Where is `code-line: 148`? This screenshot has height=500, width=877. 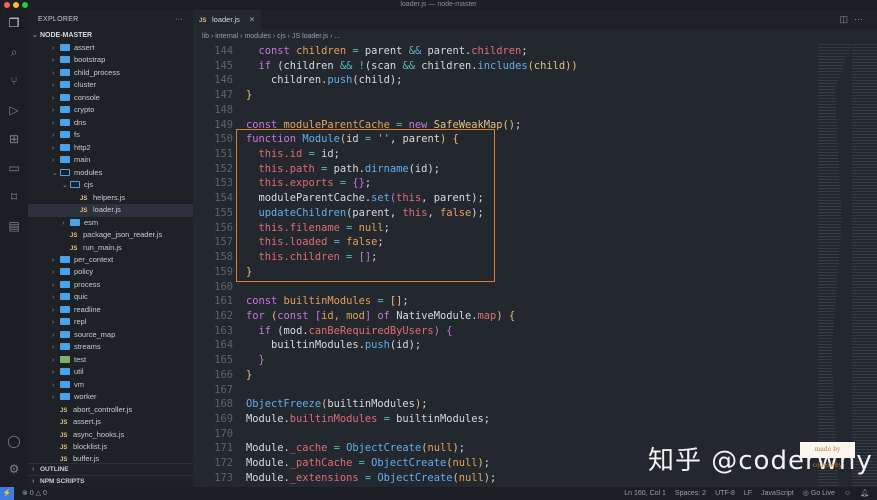
code-line: 148 is located at coordinates (505, 110).